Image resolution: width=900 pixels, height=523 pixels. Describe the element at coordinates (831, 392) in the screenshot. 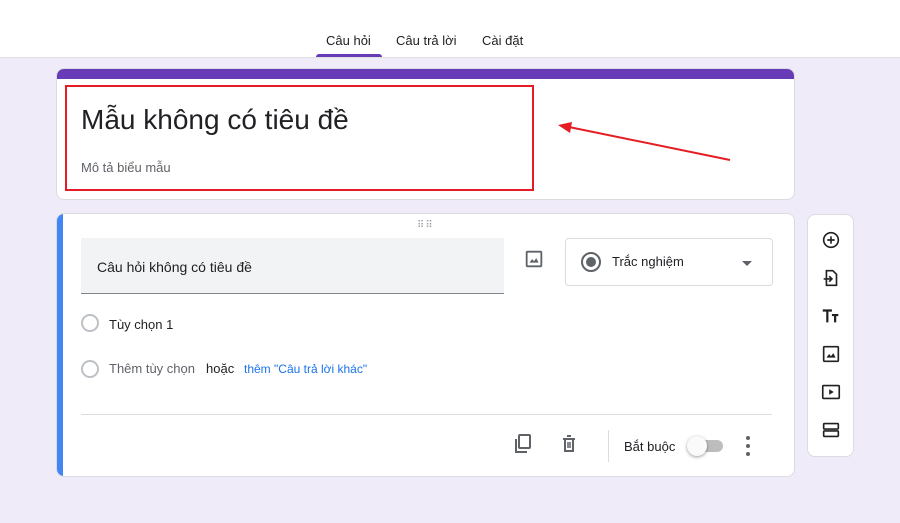

I see `video-icon` at that location.